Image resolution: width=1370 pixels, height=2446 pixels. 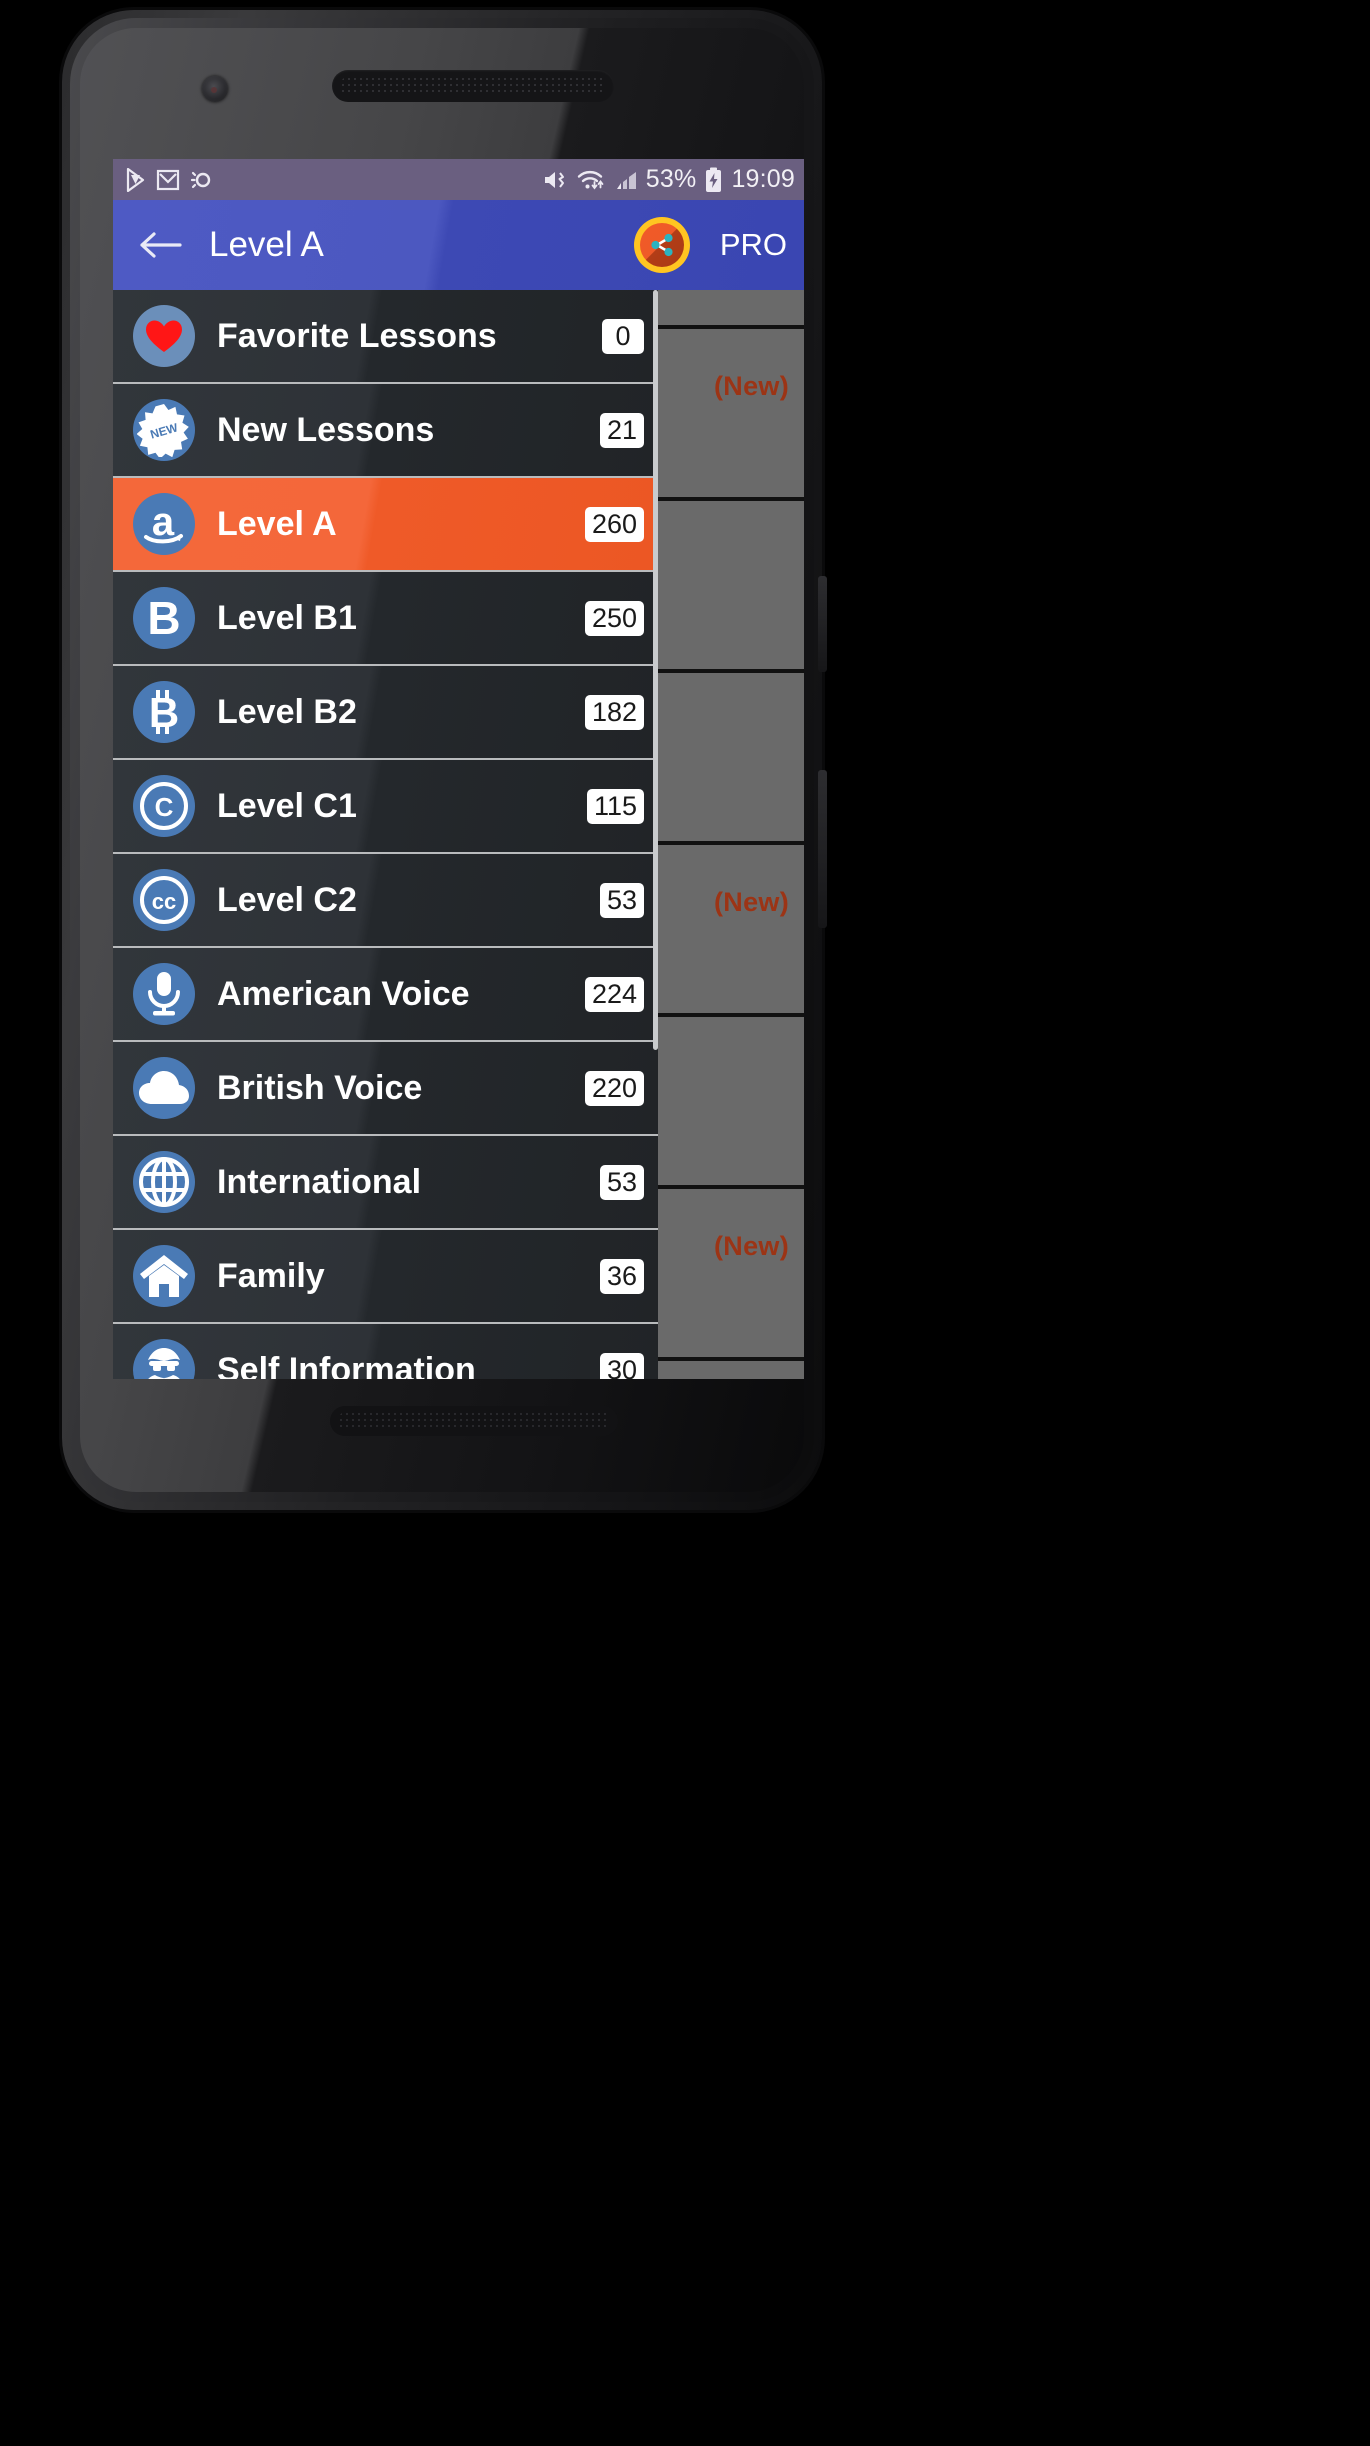 What do you see at coordinates (357, 335) in the screenshot?
I see `drawer-item-label: Favorite Lessons` at bounding box center [357, 335].